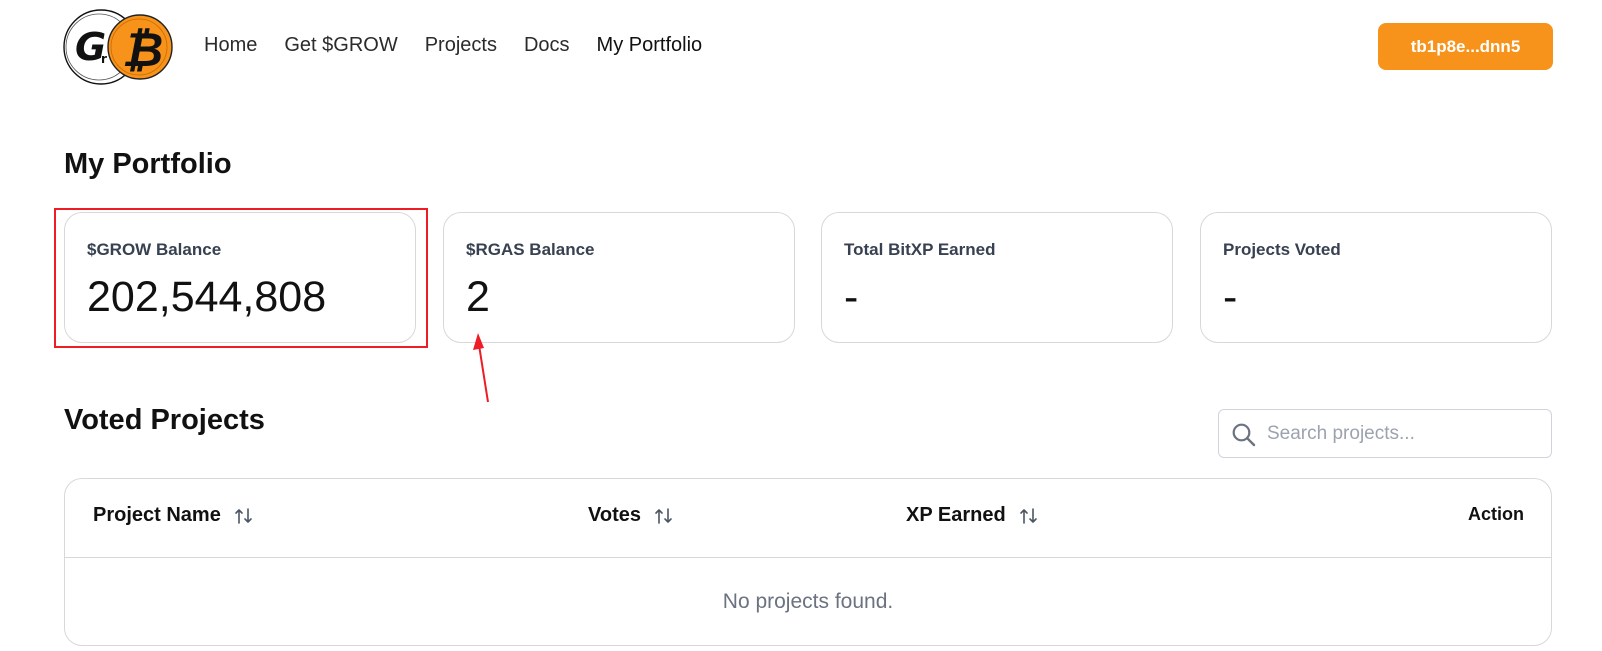 This screenshot has height=651, width=1602. What do you see at coordinates (1230, 297) in the screenshot?
I see `projects-voted-value: -` at bounding box center [1230, 297].